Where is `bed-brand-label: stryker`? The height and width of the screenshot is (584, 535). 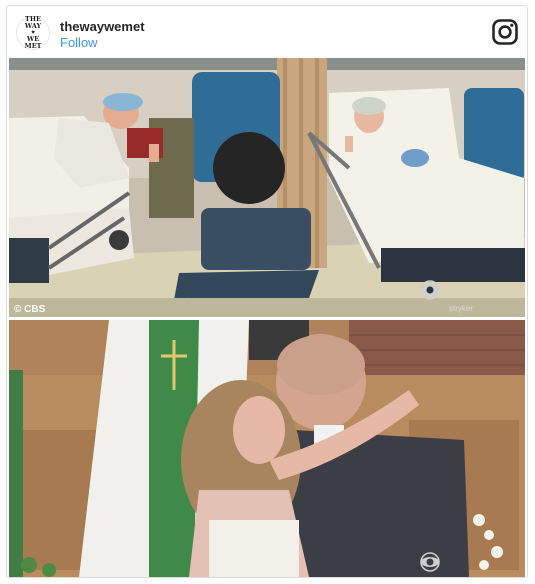 bed-brand-label: stryker is located at coordinates (461, 308).